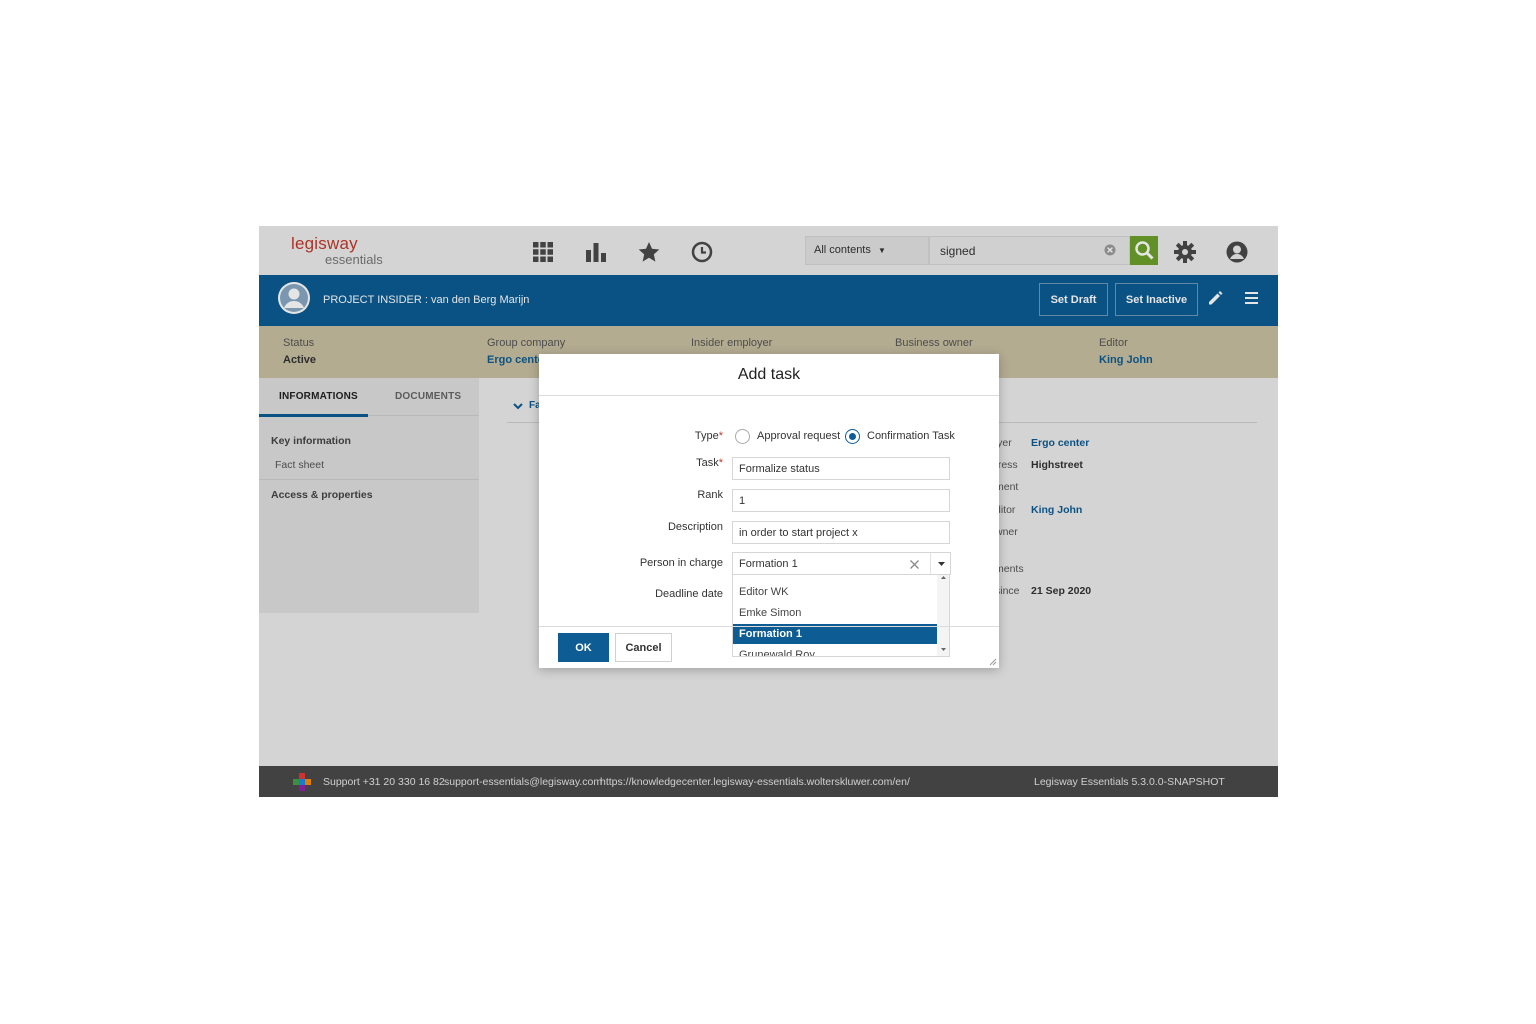  What do you see at coordinates (835, 650) in the screenshot?
I see `dropdown-option: Grunewald Roy` at bounding box center [835, 650].